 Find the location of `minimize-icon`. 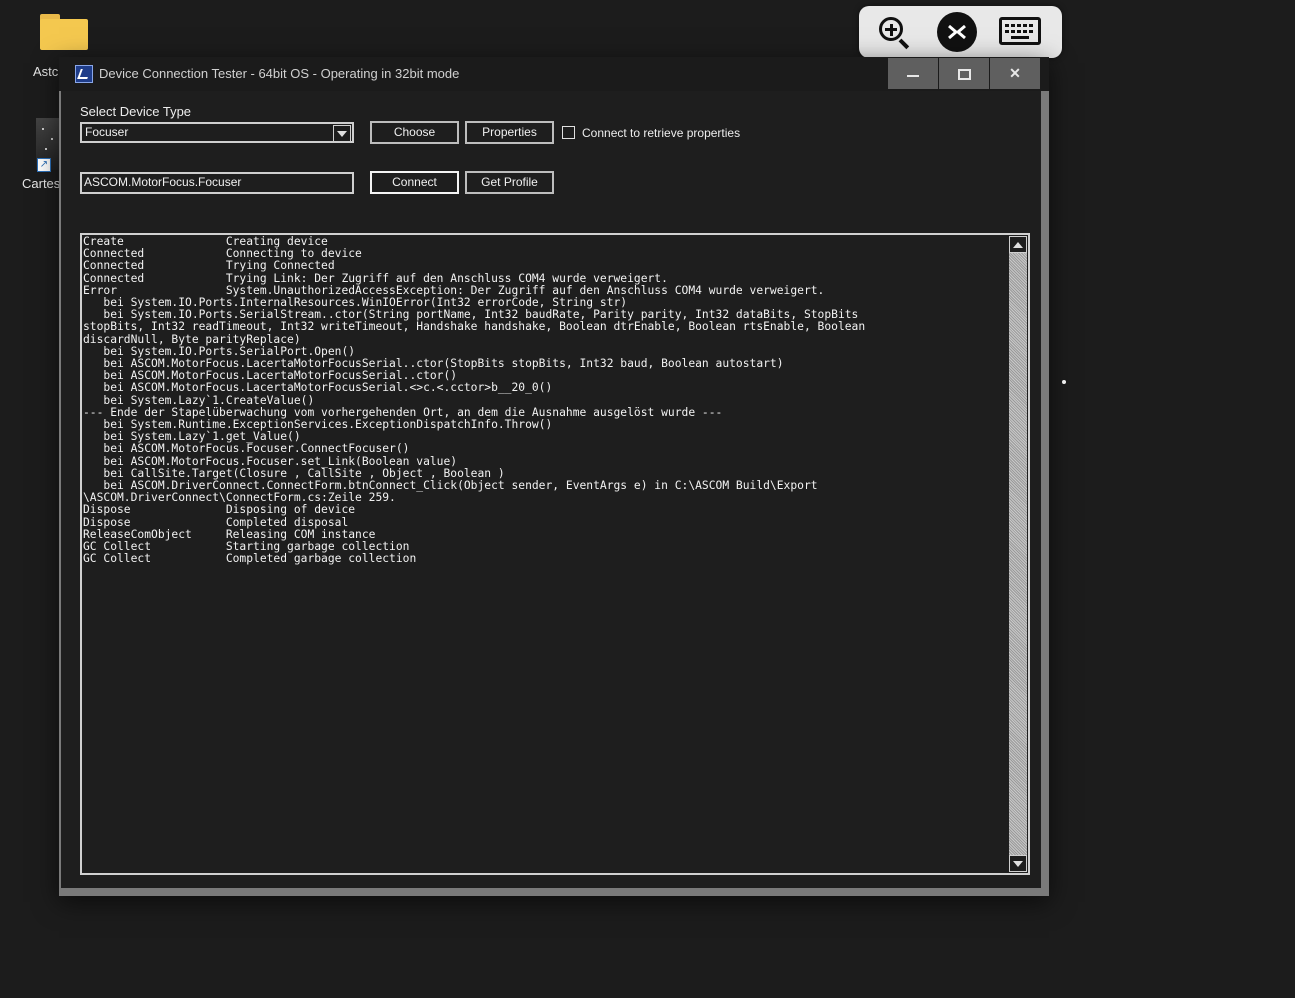

minimize-icon is located at coordinates (913, 76).